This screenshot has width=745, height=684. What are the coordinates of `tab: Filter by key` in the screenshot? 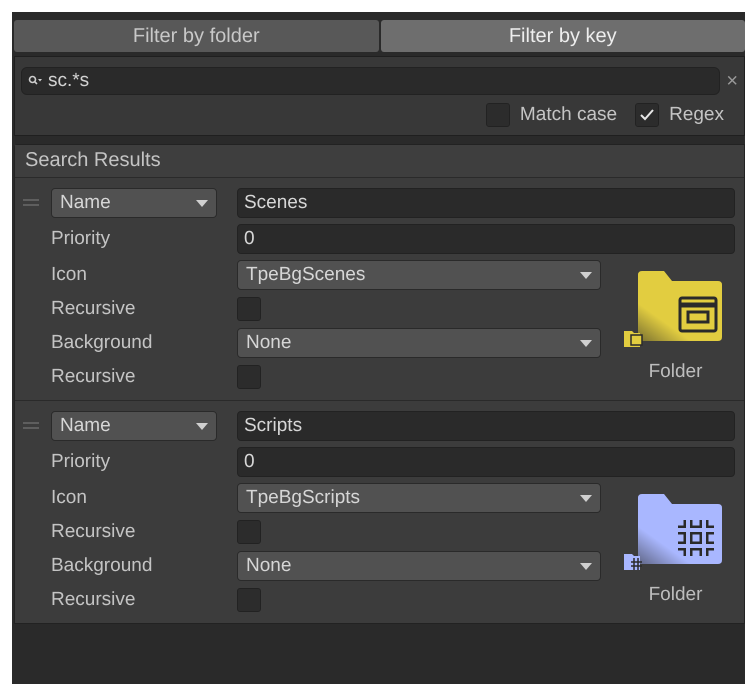 It's located at (562, 36).